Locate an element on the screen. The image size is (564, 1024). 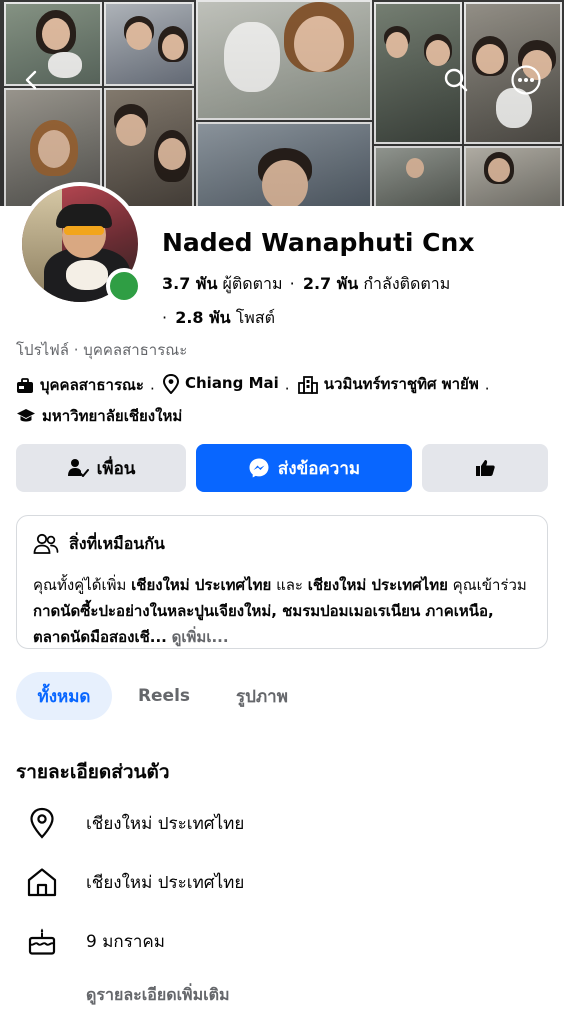
tab-reels: Reels is located at coordinates (164, 696).